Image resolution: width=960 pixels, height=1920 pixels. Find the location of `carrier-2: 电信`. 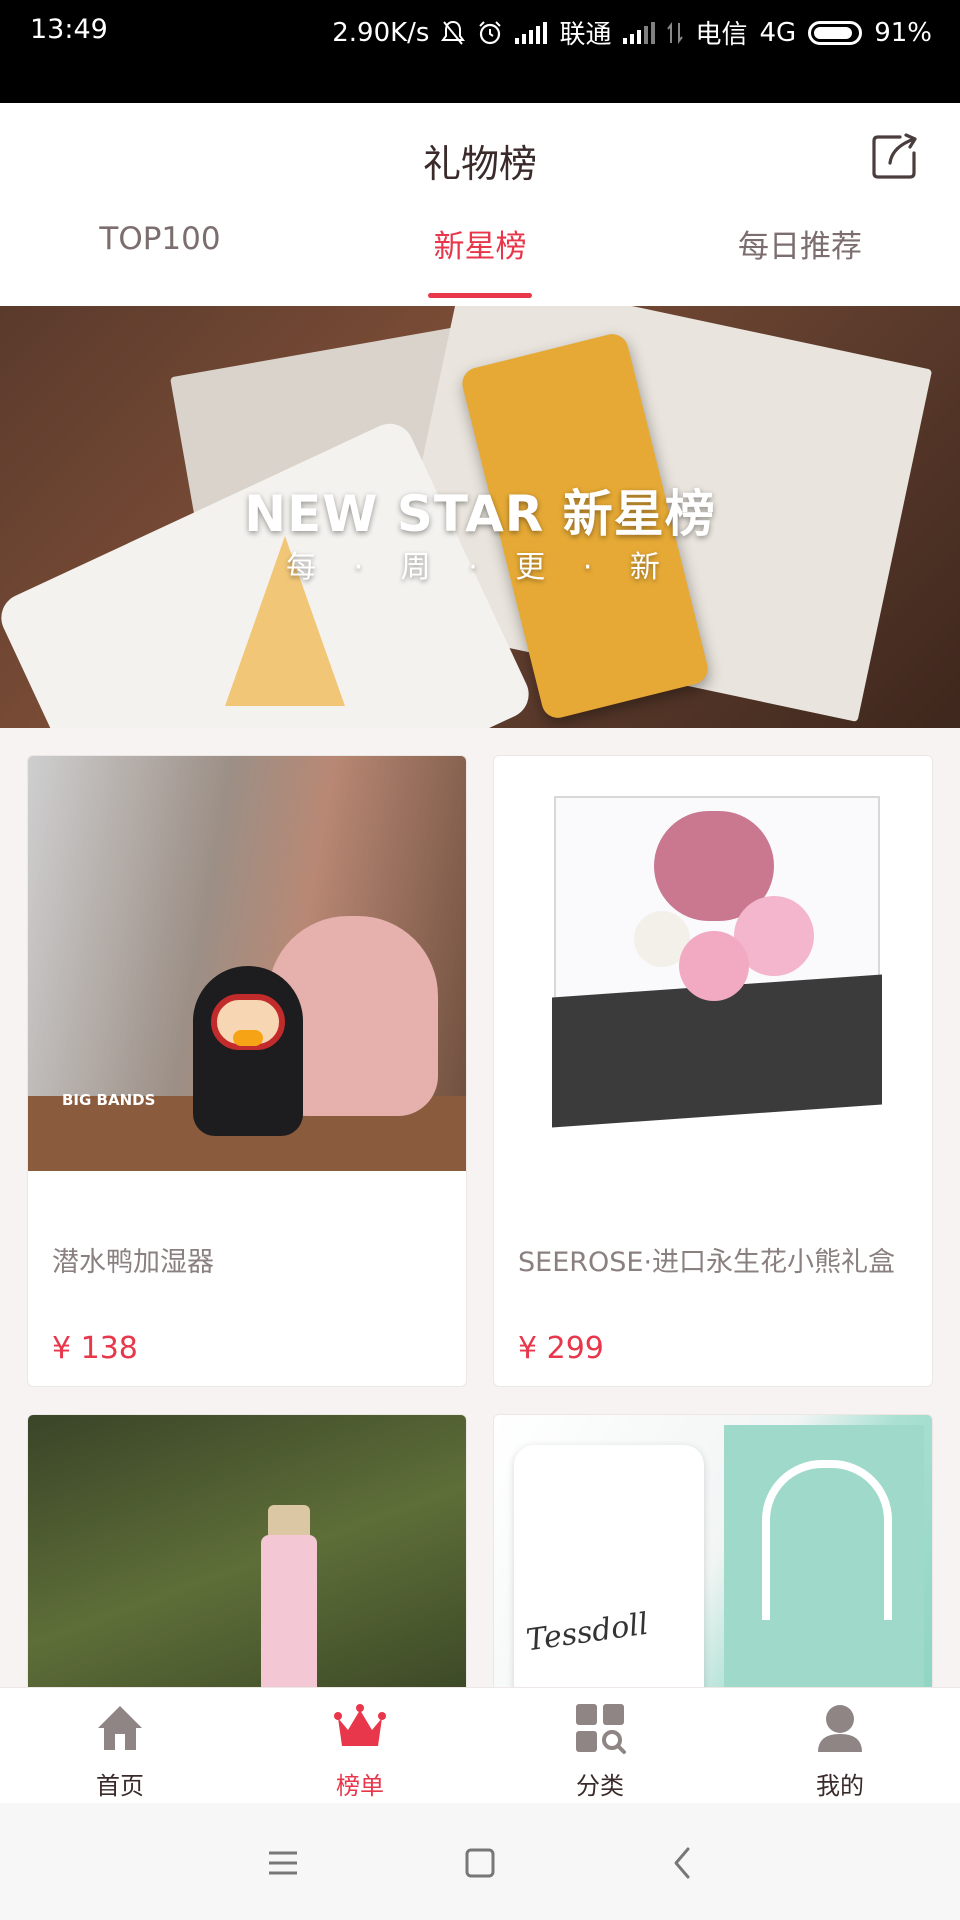

carrier-2: 电信 is located at coordinates (721, 35).